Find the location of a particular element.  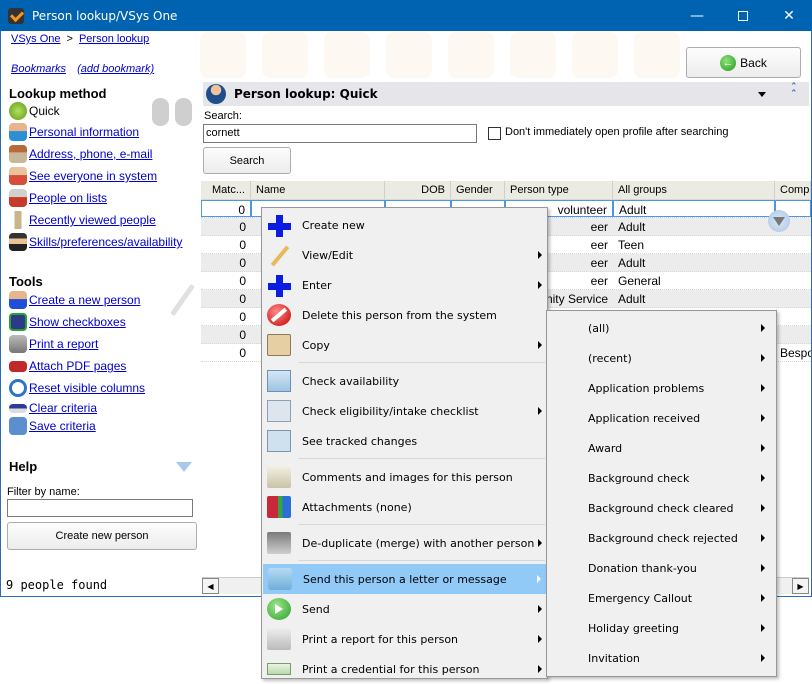

close-button: ✕ is located at coordinates (789, 15).